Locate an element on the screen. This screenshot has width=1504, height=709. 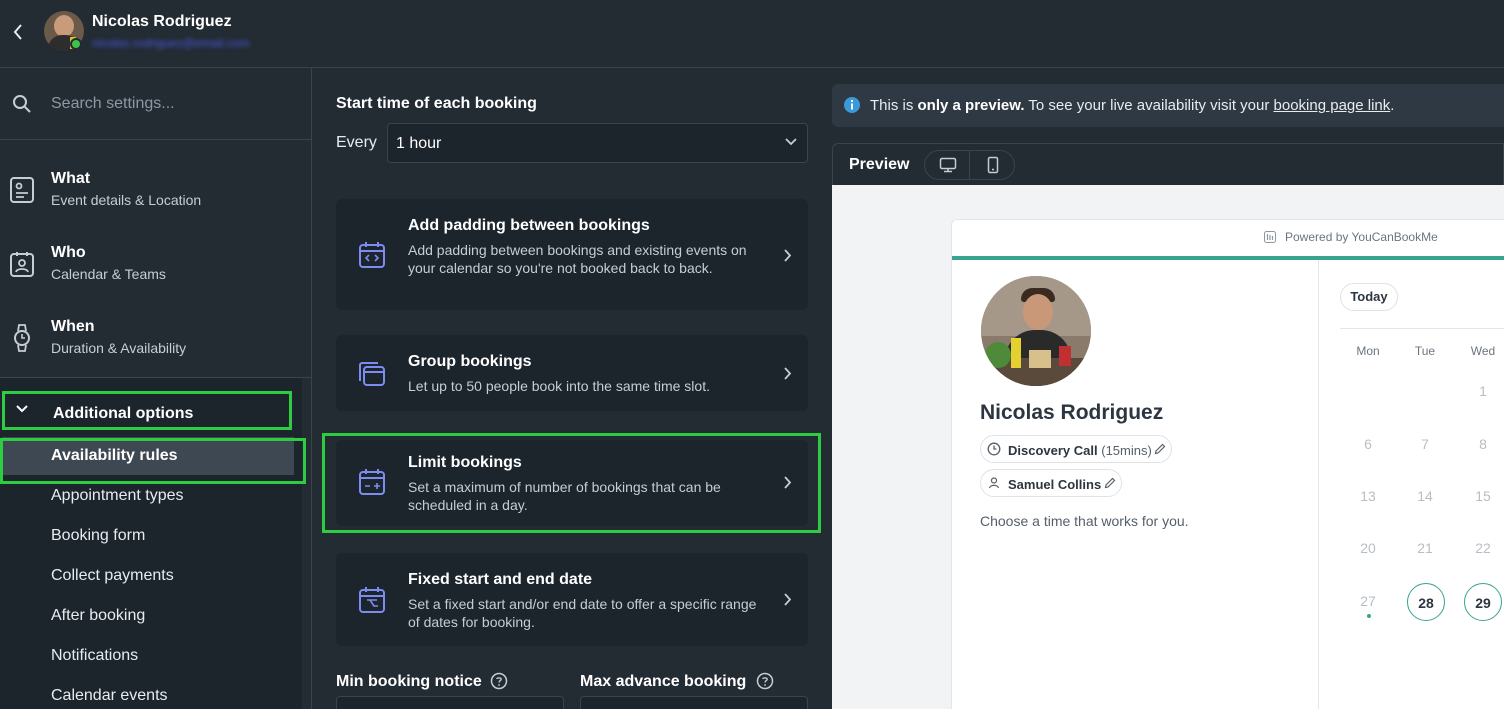
calendar-day: 20 is located at coordinates (1368, 548).